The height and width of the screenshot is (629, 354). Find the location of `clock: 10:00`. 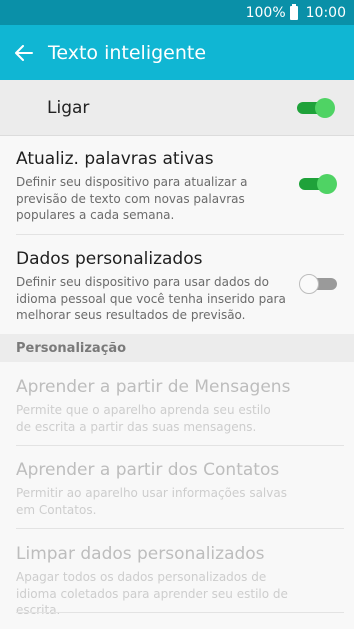

clock: 10:00 is located at coordinates (325, 12).